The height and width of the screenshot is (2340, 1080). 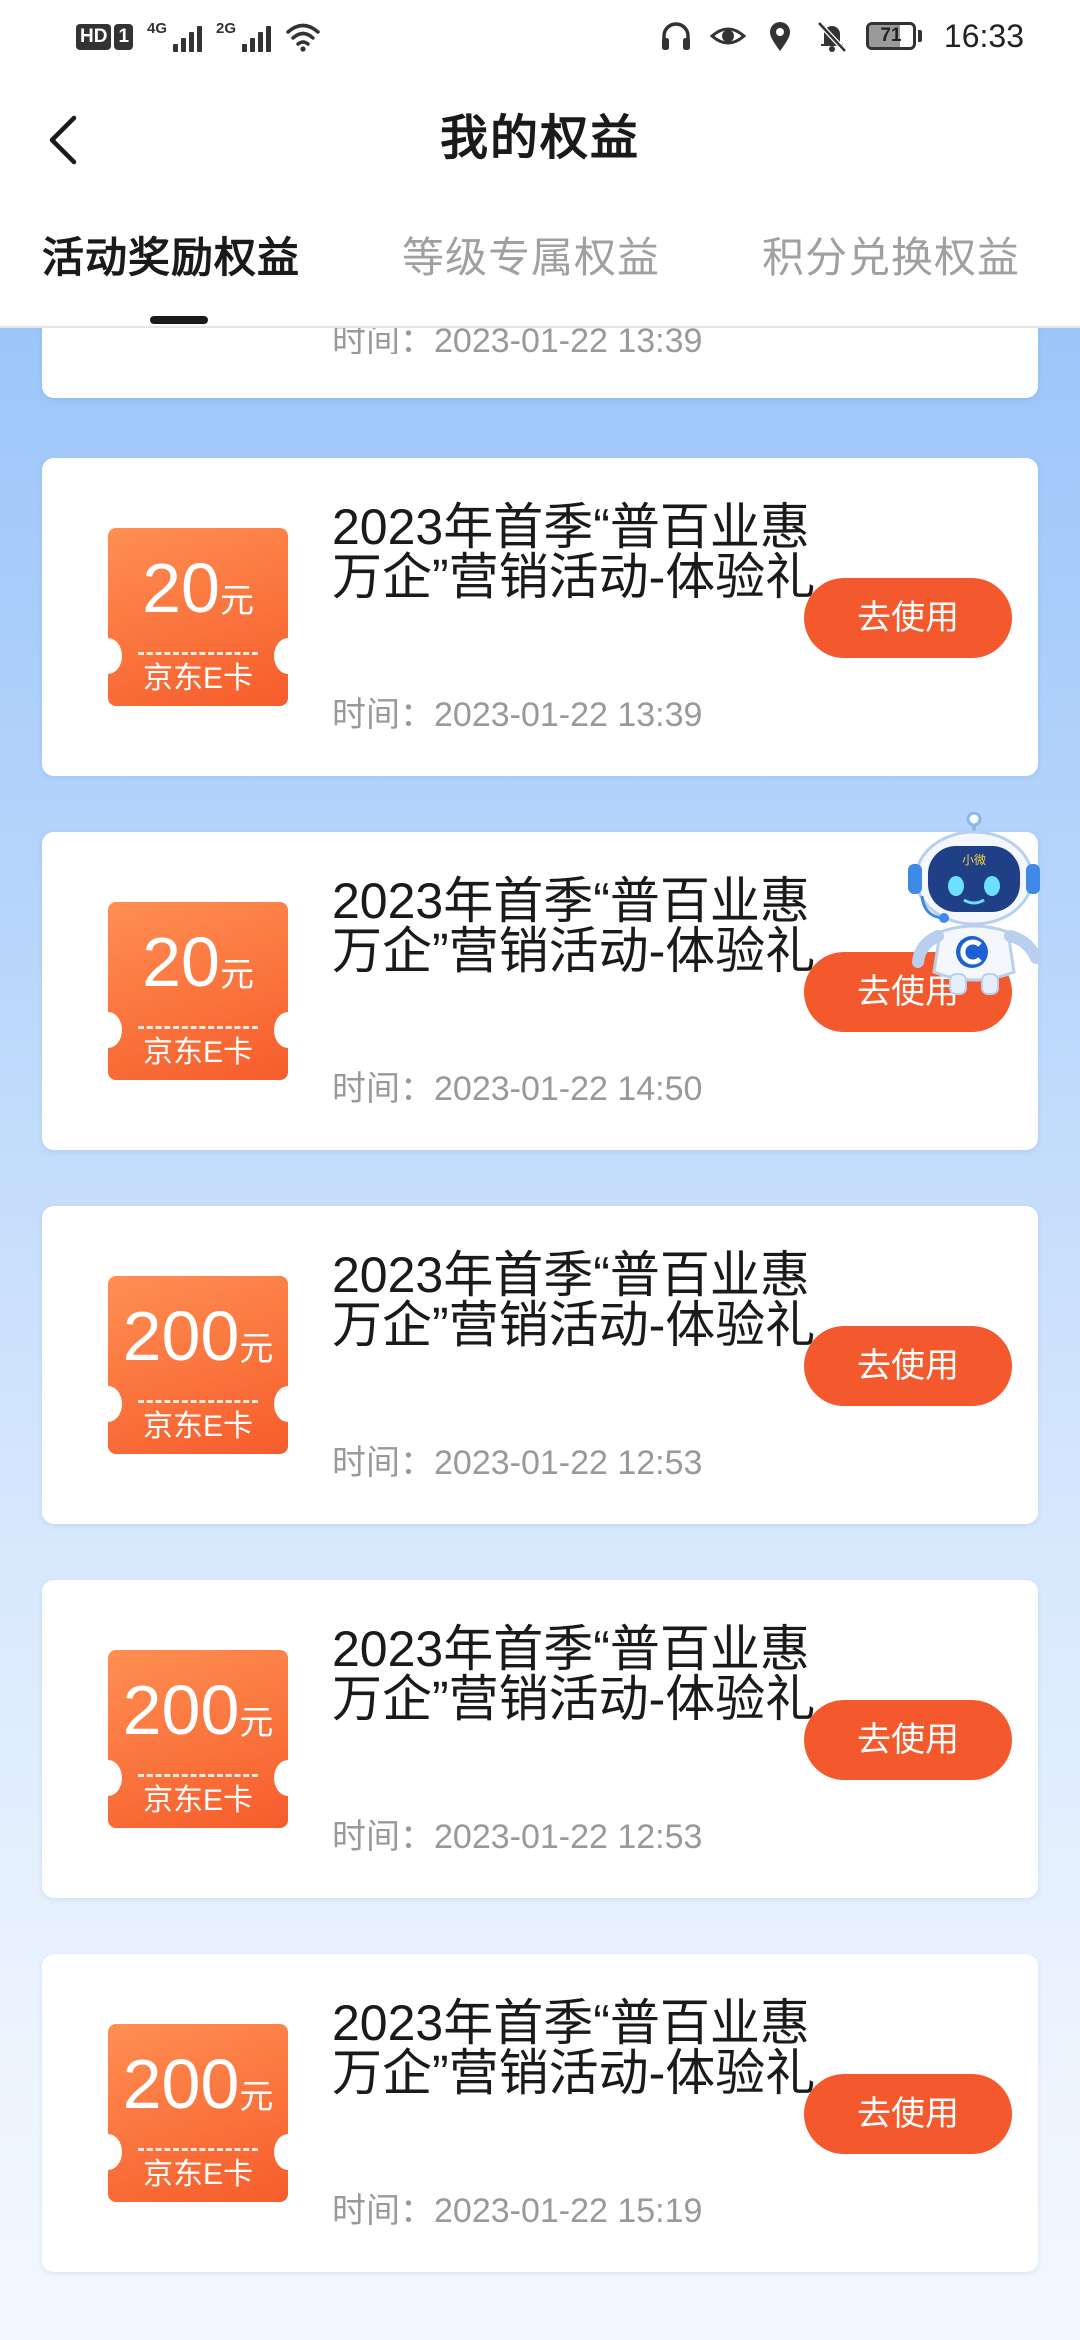 I want to click on tab-level-exclusive: 等级专属权益, so click(x=531, y=258).